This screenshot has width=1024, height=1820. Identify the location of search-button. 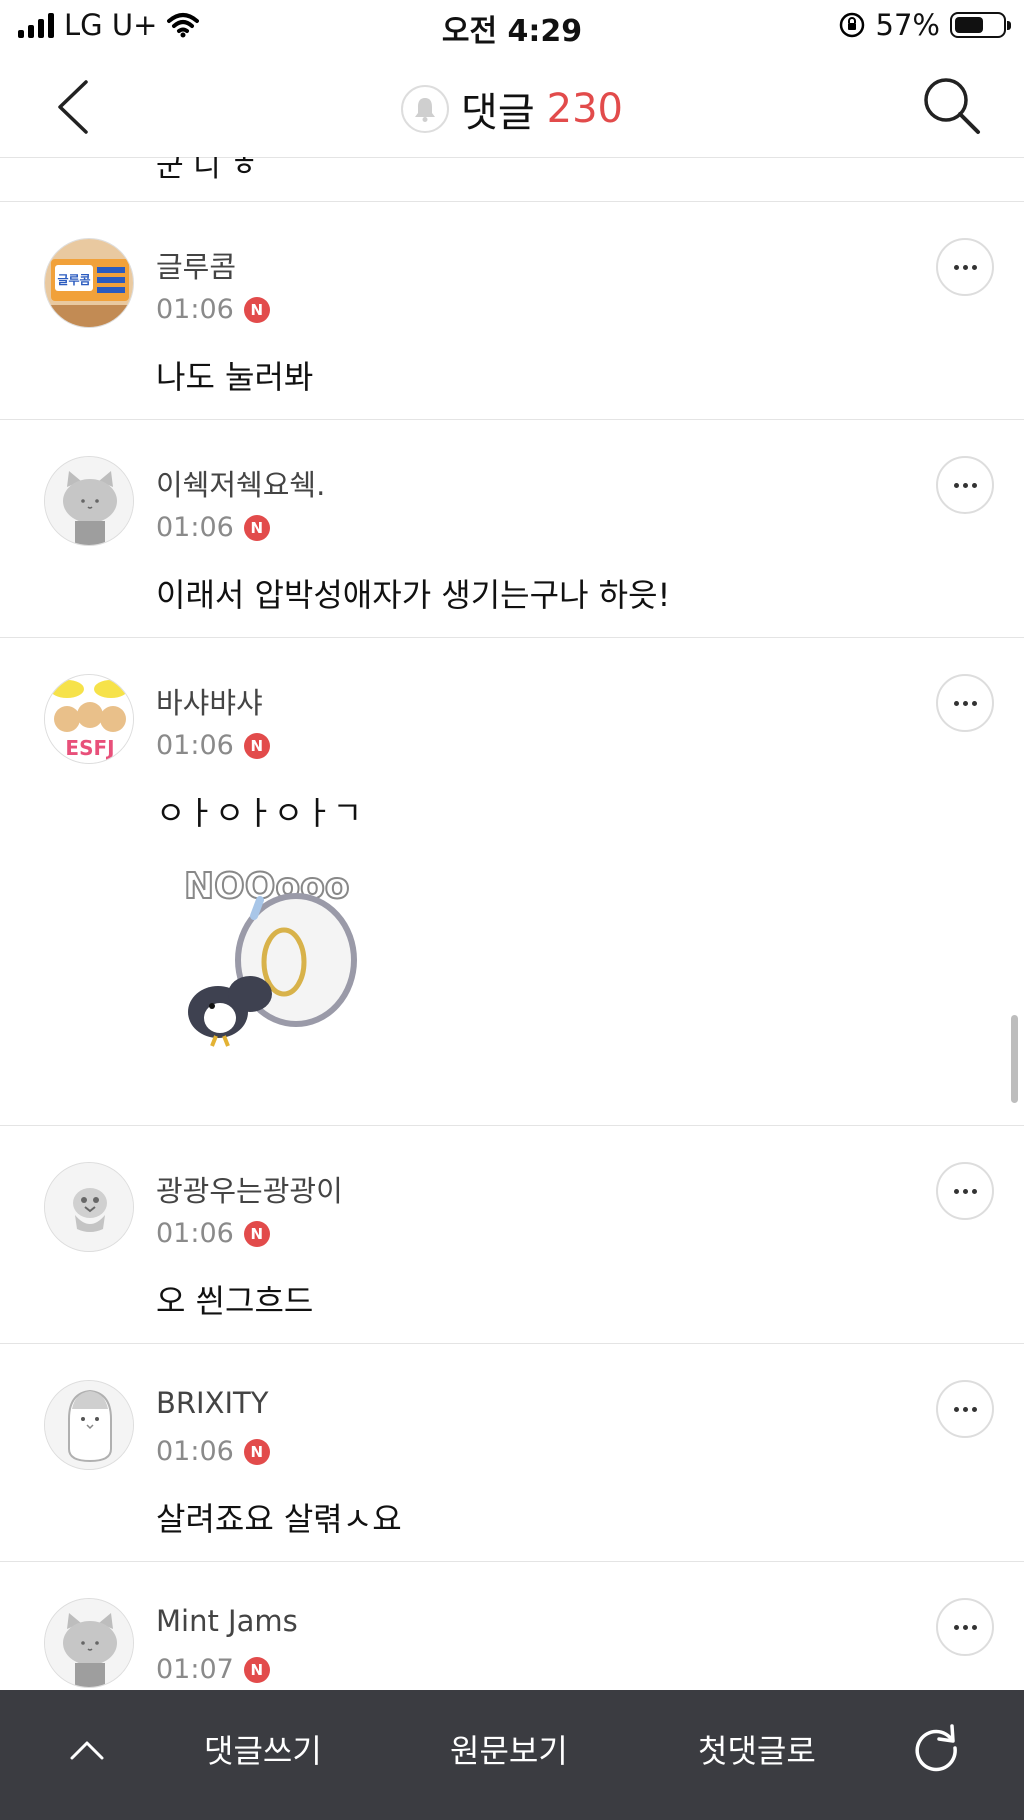
(951, 105).